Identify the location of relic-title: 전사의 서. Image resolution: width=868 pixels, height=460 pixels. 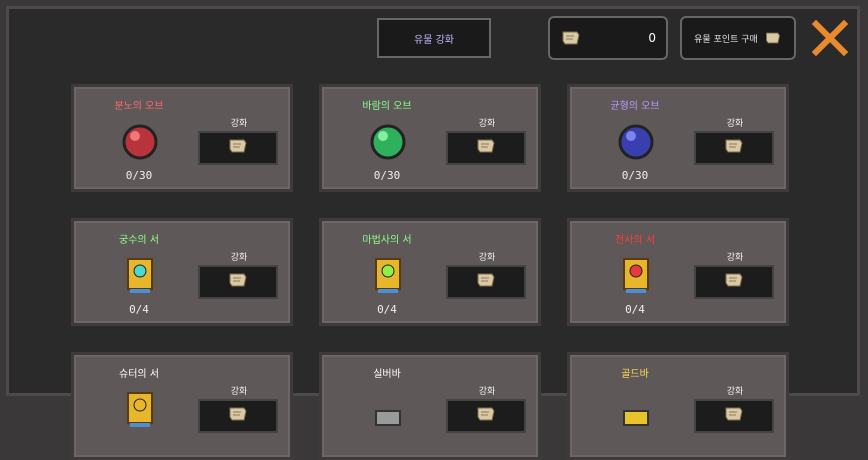
(635, 240).